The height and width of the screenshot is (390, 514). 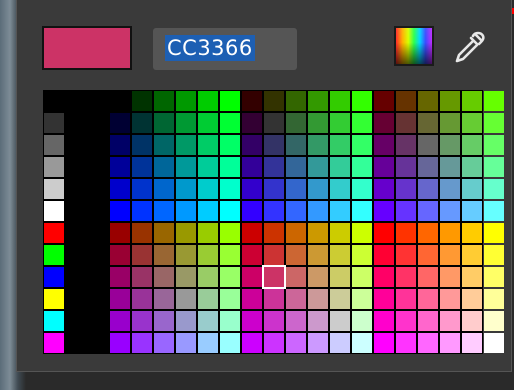 I want to click on current-color-swatch, so click(x=87, y=48).